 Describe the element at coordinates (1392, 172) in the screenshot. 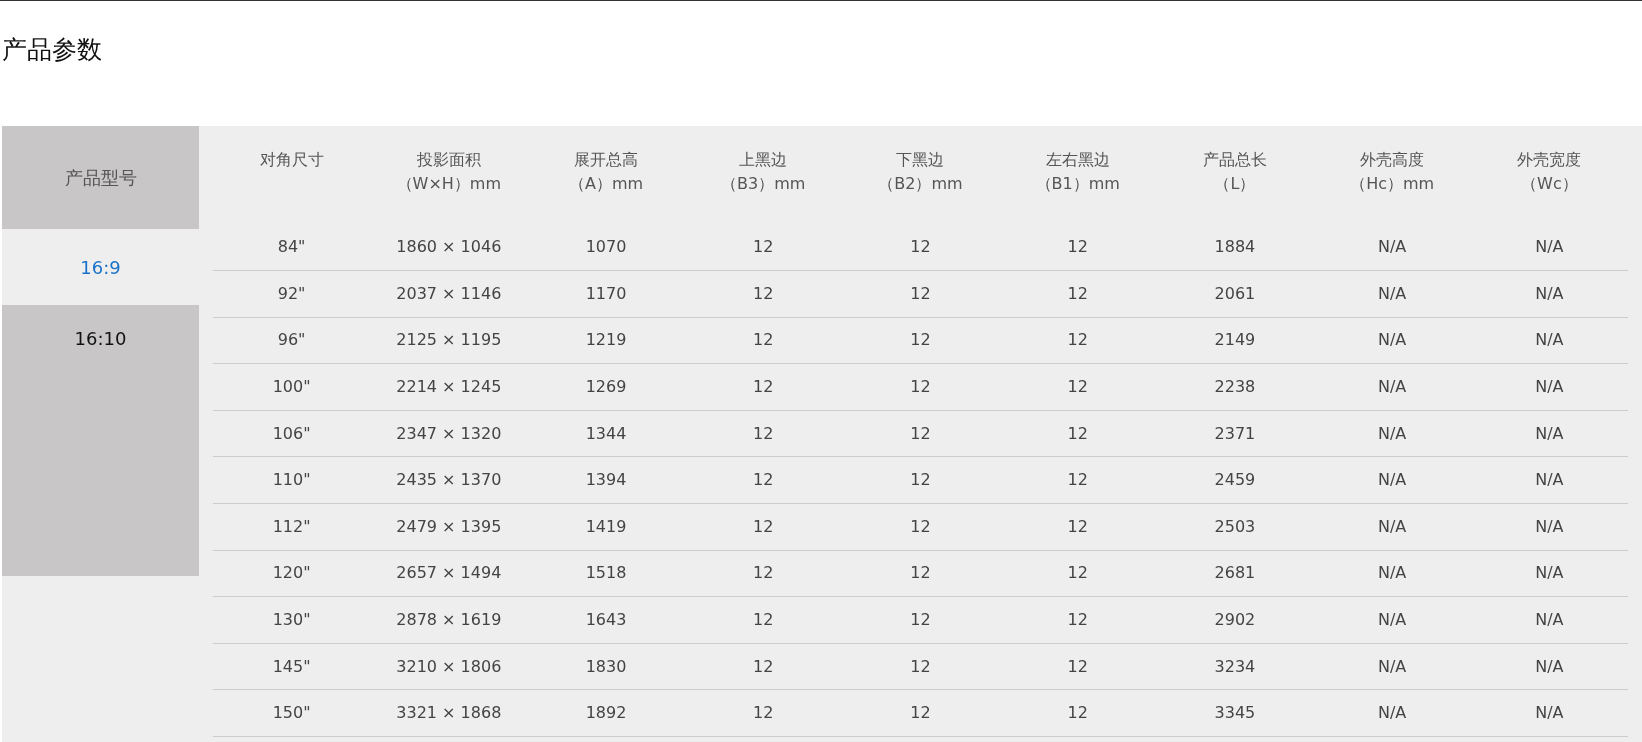

I see `column-header: 外壳高度（Hc）mm` at that location.